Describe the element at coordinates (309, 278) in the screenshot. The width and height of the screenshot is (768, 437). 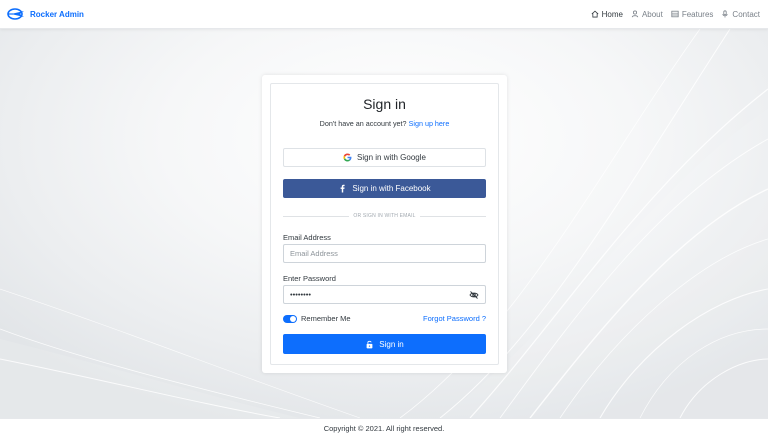
I see `password-label: Enter Password` at that location.